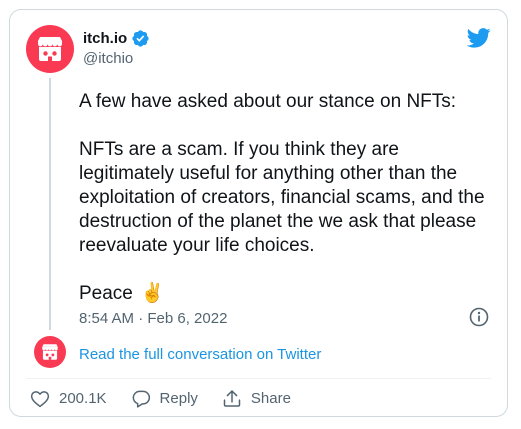  I want to click on heart-icon, so click(40, 399).